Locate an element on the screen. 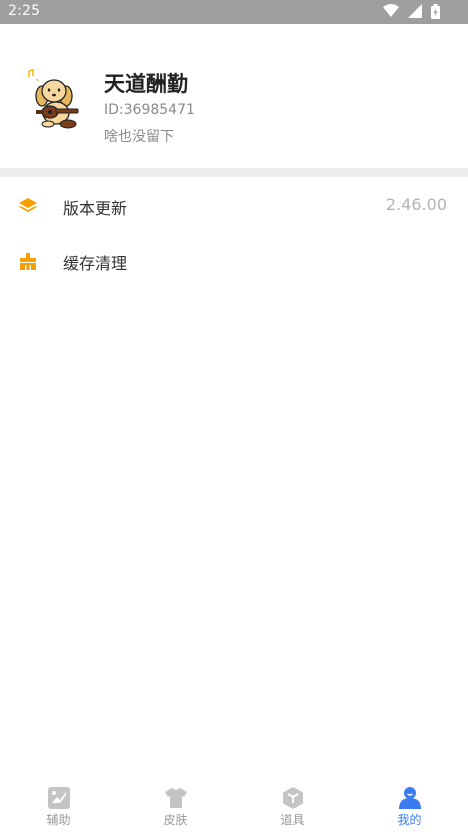  menu-label: 缓存清理 is located at coordinates (95, 263).